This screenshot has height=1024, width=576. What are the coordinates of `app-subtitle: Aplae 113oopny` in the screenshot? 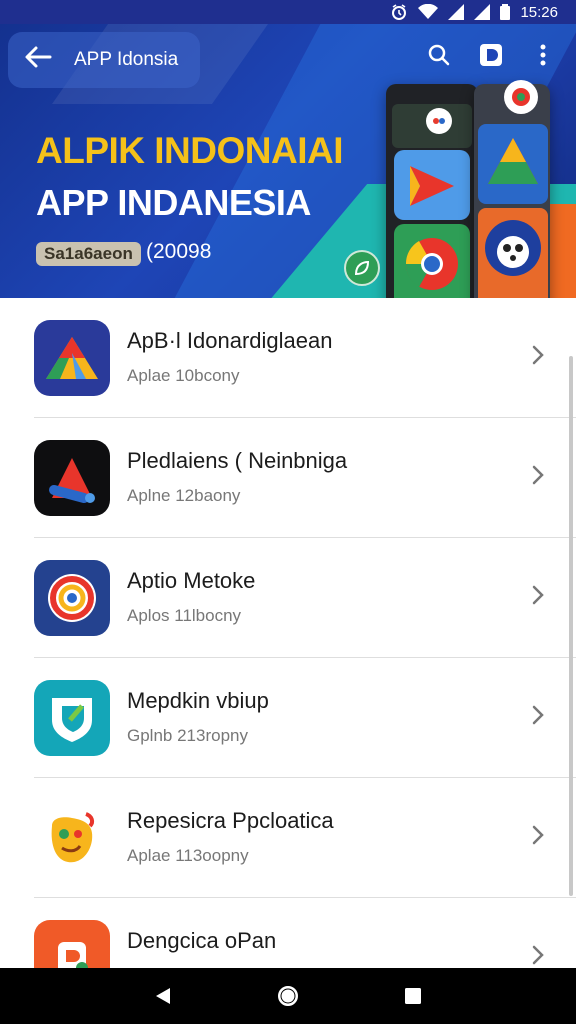 It's located at (188, 855).